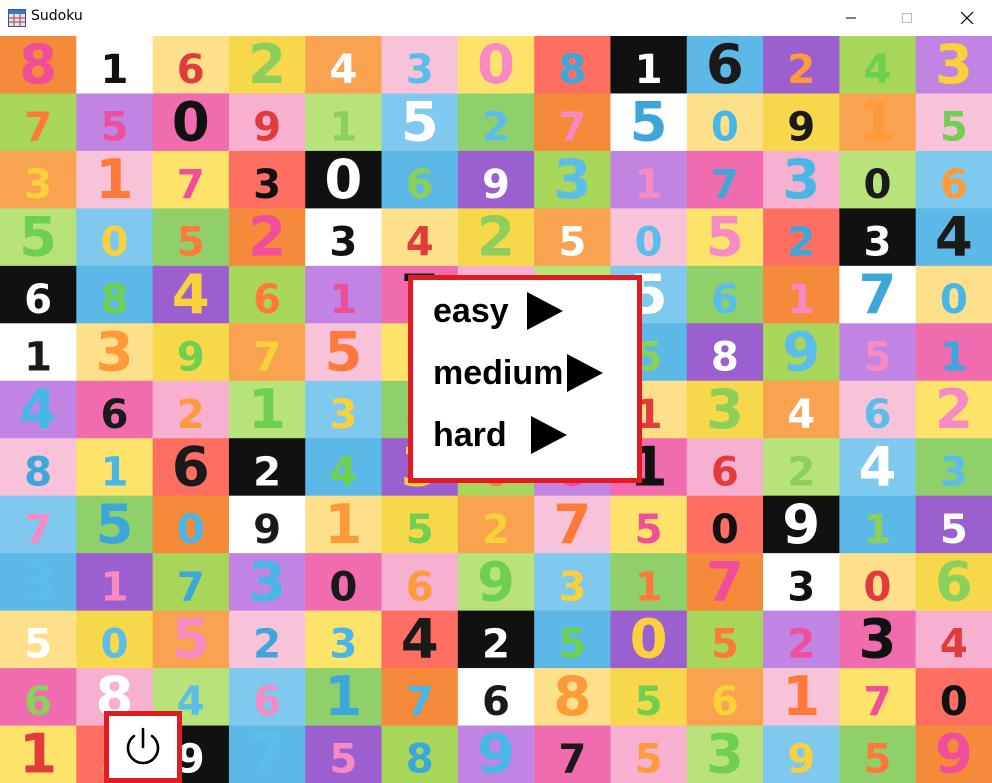 The image size is (992, 783). I want to click on power-icon, so click(143, 746).